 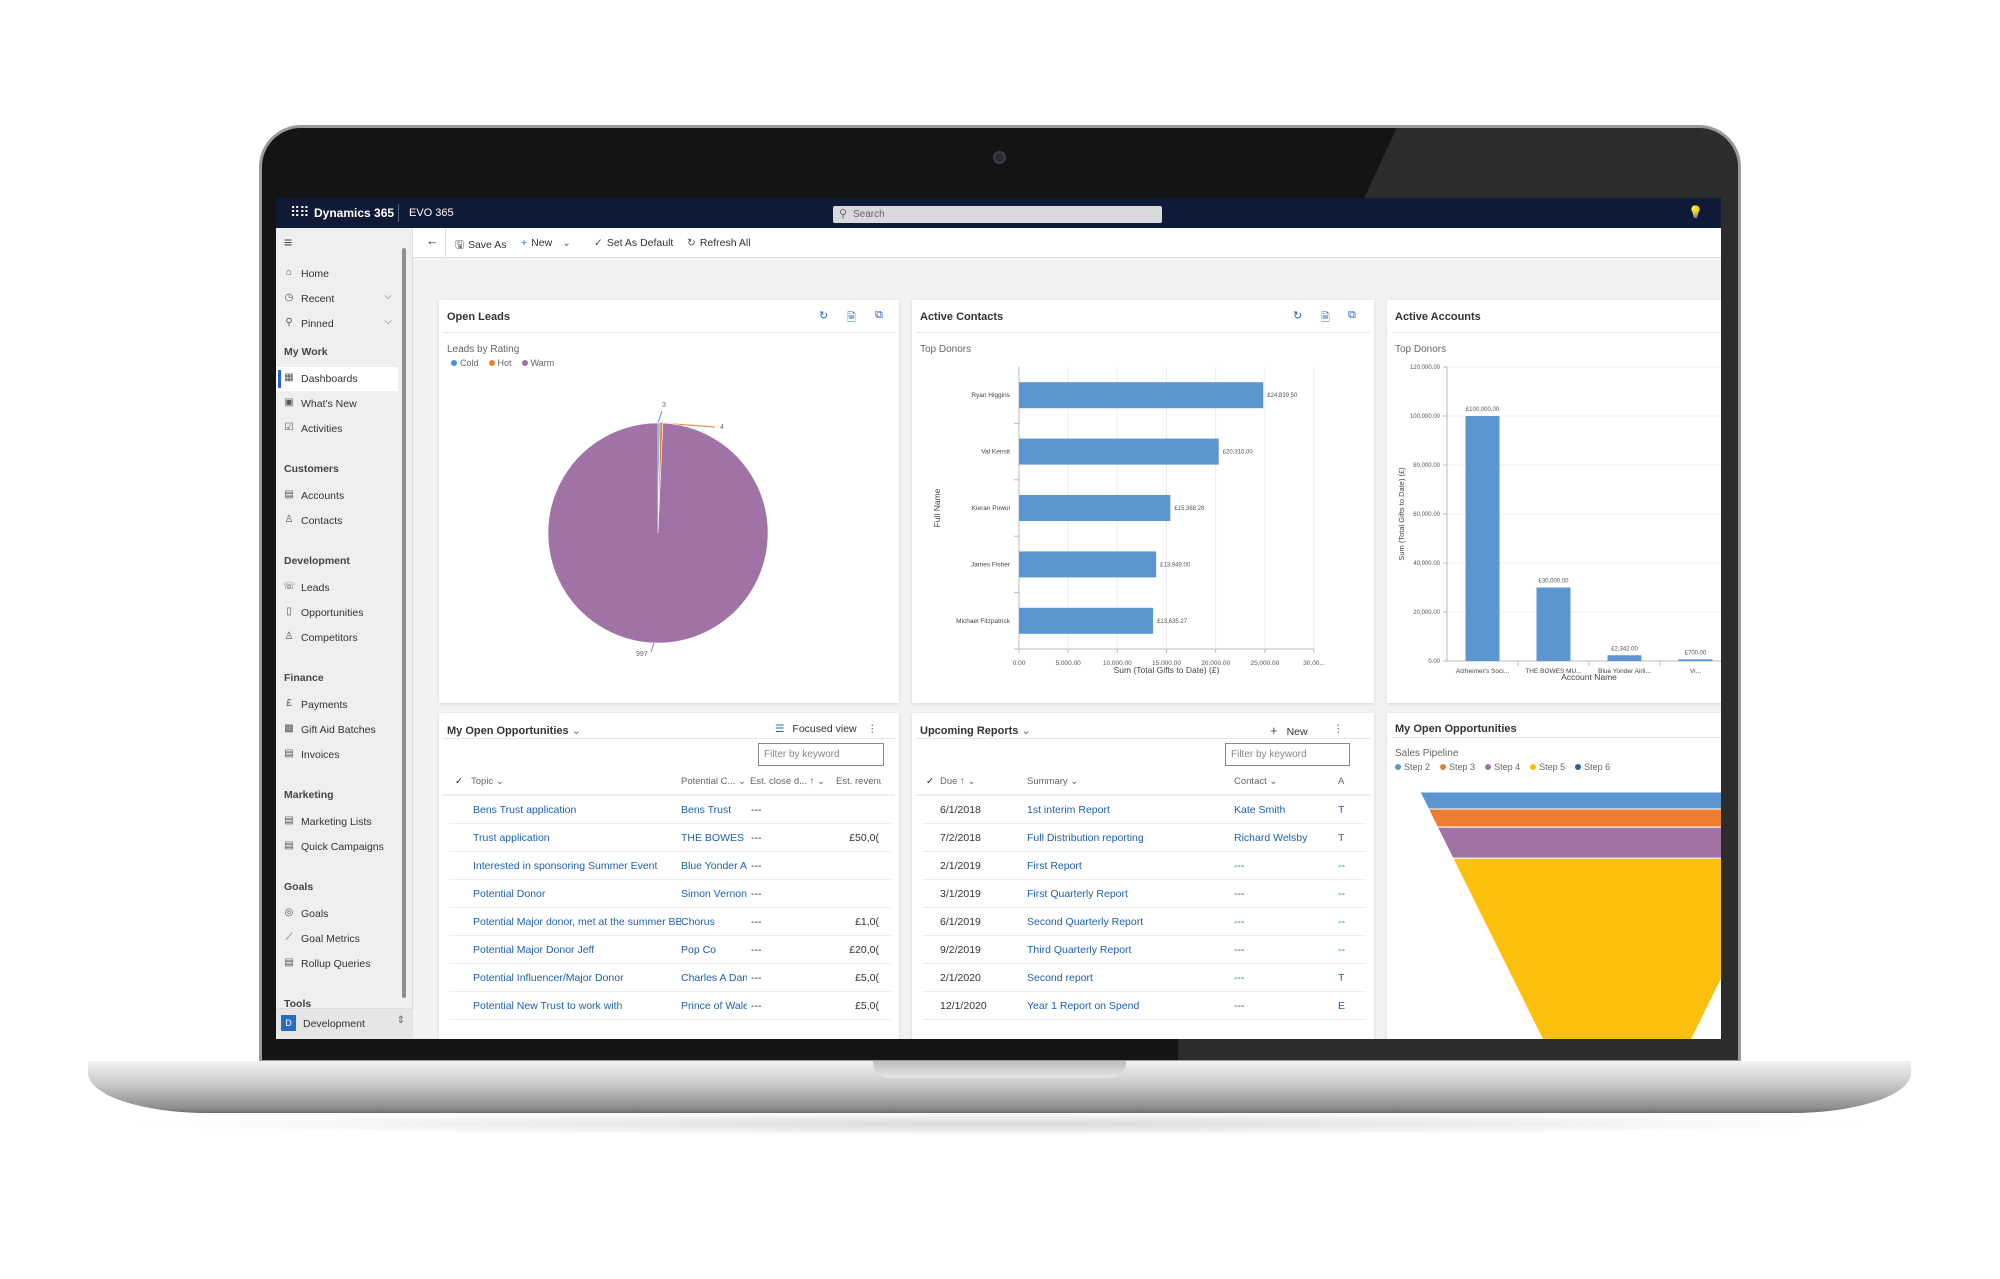 What do you see at coordinates (431, 213) in the screenshot?
I see `app-name: EVO 365` at bounding box center [431, 213].